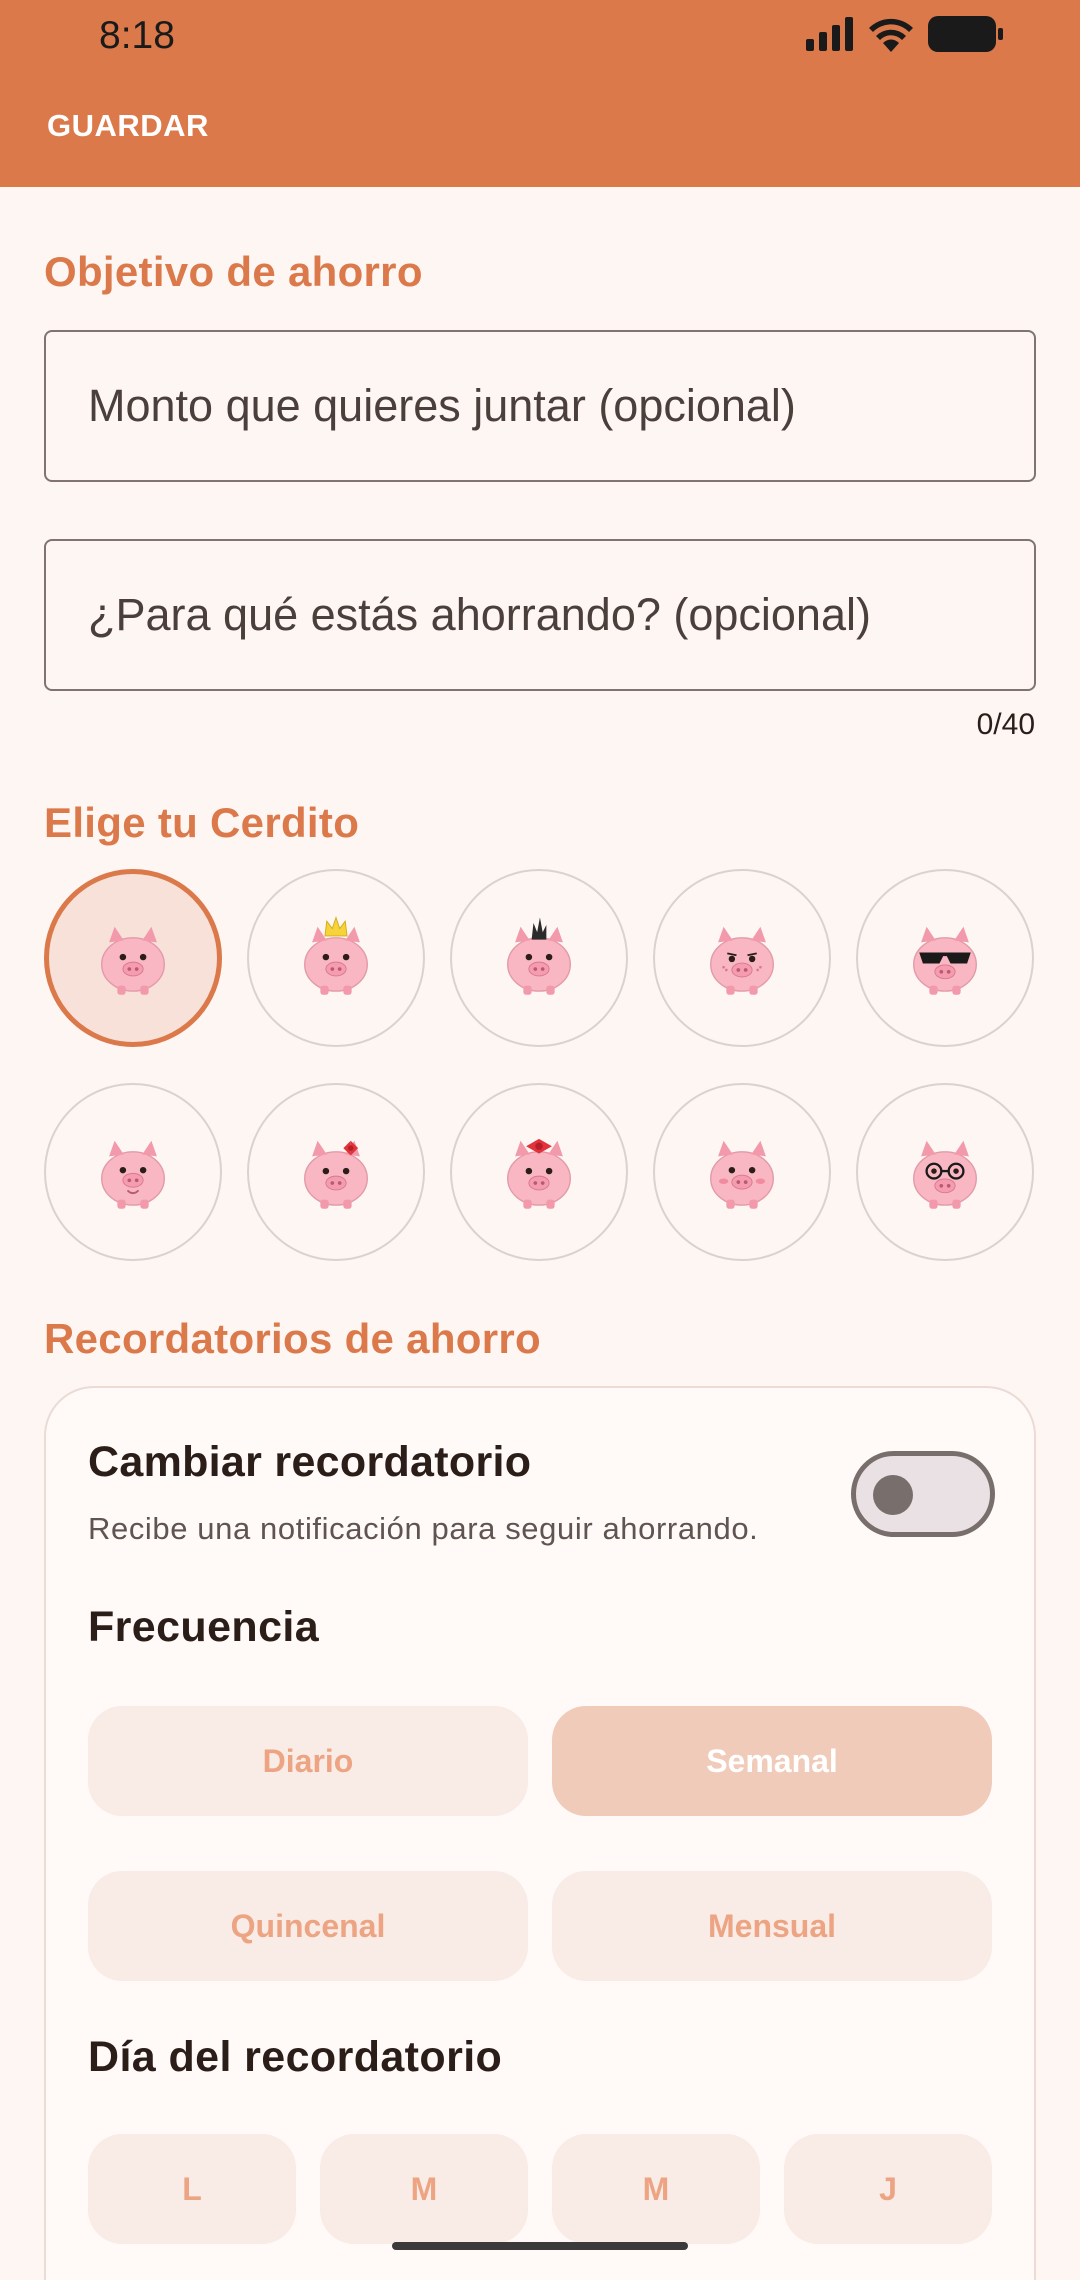 Image resolution: width=1080 pixels, height=2280 pixels. I want to click on frequency-chip-daily: Diario, so click(308, 1761).